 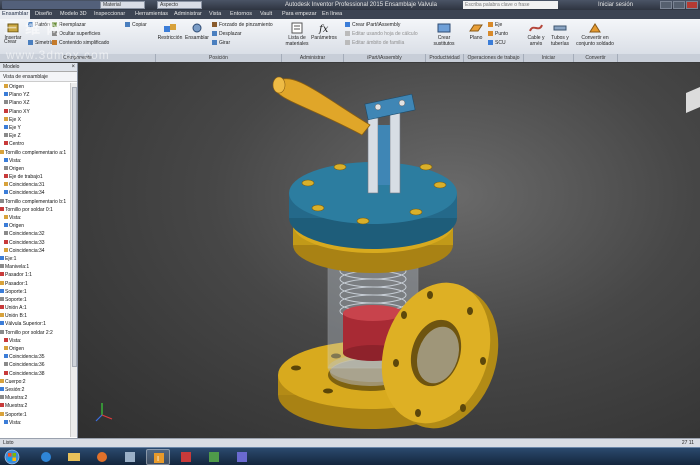 I want to click on search-input: Escriba palabra clave o frase, so click(x=510, y=5).